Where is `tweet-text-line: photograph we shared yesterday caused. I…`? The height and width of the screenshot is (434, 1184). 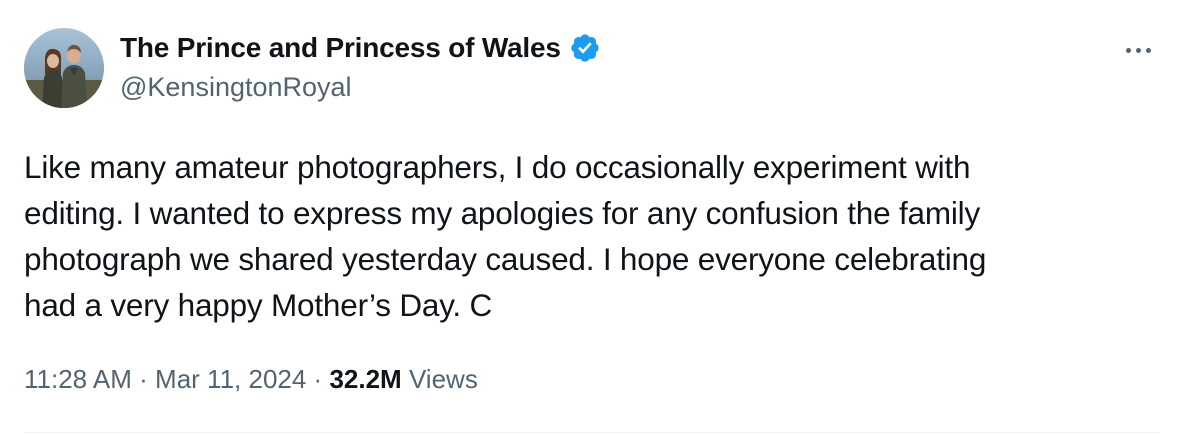
tweet-text-line: photograph we shared yesterday caused. I… is located at coordinates (505, 259).